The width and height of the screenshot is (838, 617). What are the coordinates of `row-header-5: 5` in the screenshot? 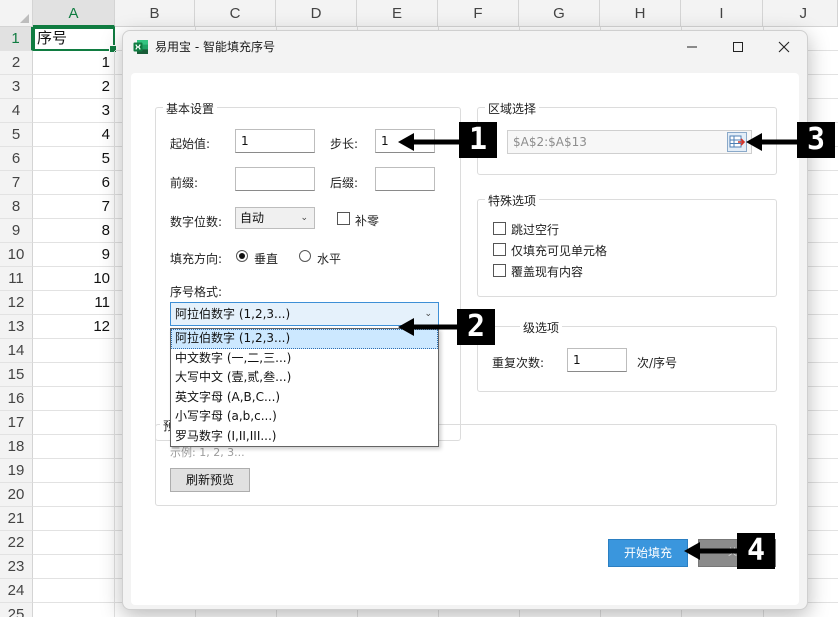 It's located at (16, 135).